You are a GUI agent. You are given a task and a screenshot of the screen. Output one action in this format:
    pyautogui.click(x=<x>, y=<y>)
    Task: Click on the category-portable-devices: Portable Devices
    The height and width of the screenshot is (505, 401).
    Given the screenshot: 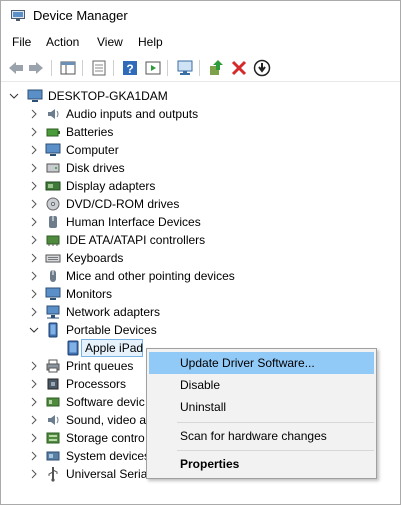 What is the action you would take?
    pyautogui.click(x=151, y=330)
    